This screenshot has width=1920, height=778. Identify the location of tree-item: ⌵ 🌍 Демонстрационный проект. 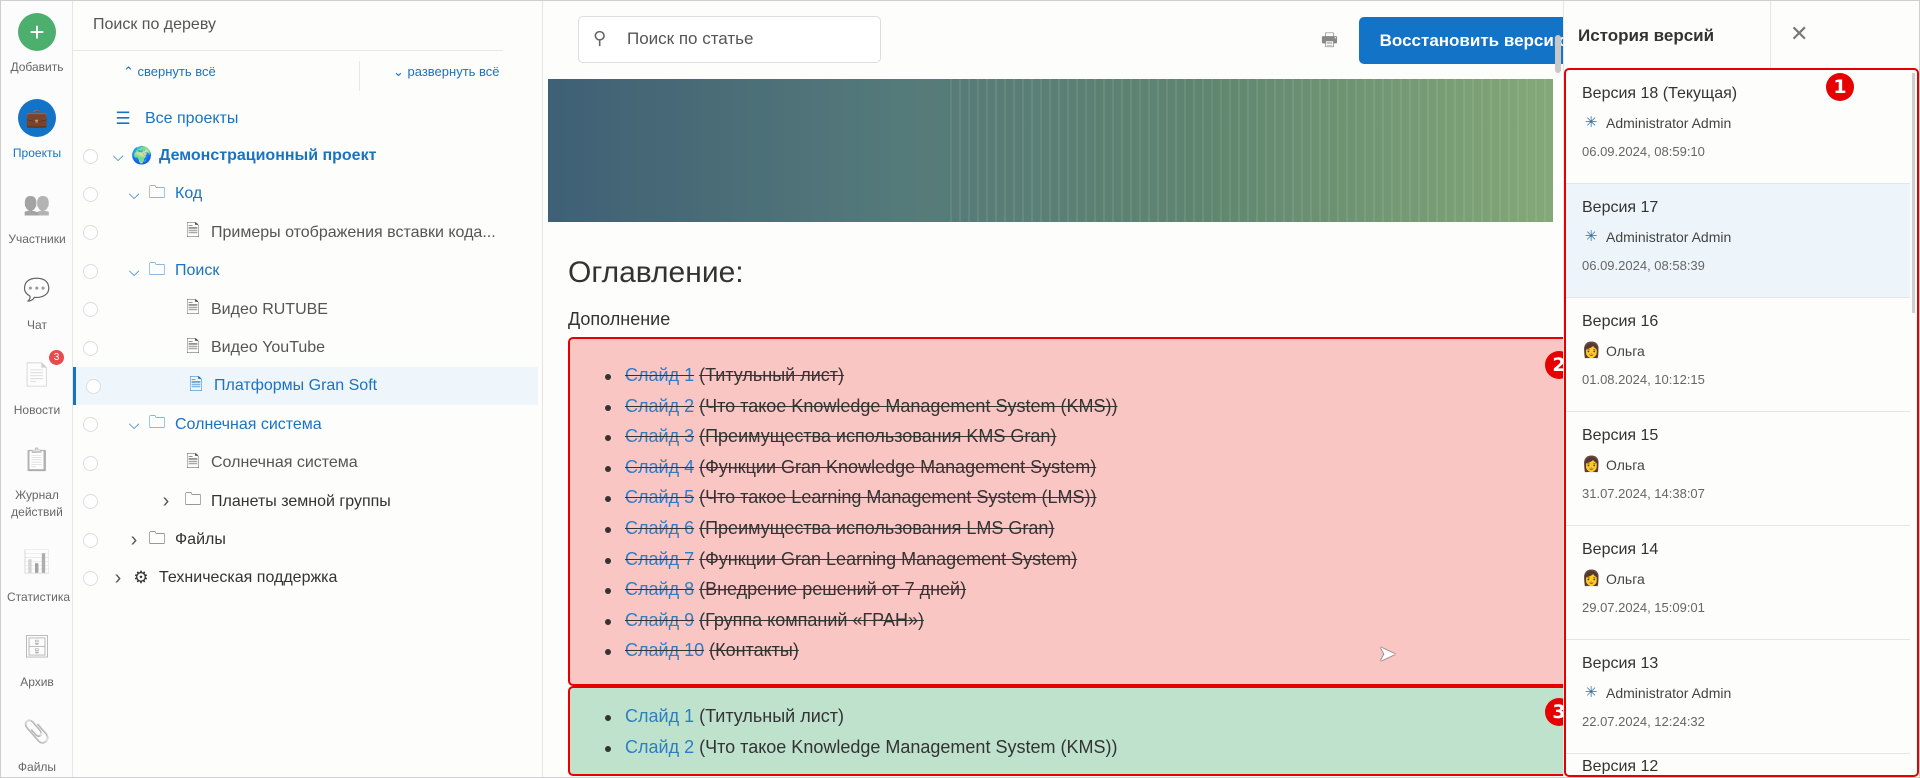
(305, 156).